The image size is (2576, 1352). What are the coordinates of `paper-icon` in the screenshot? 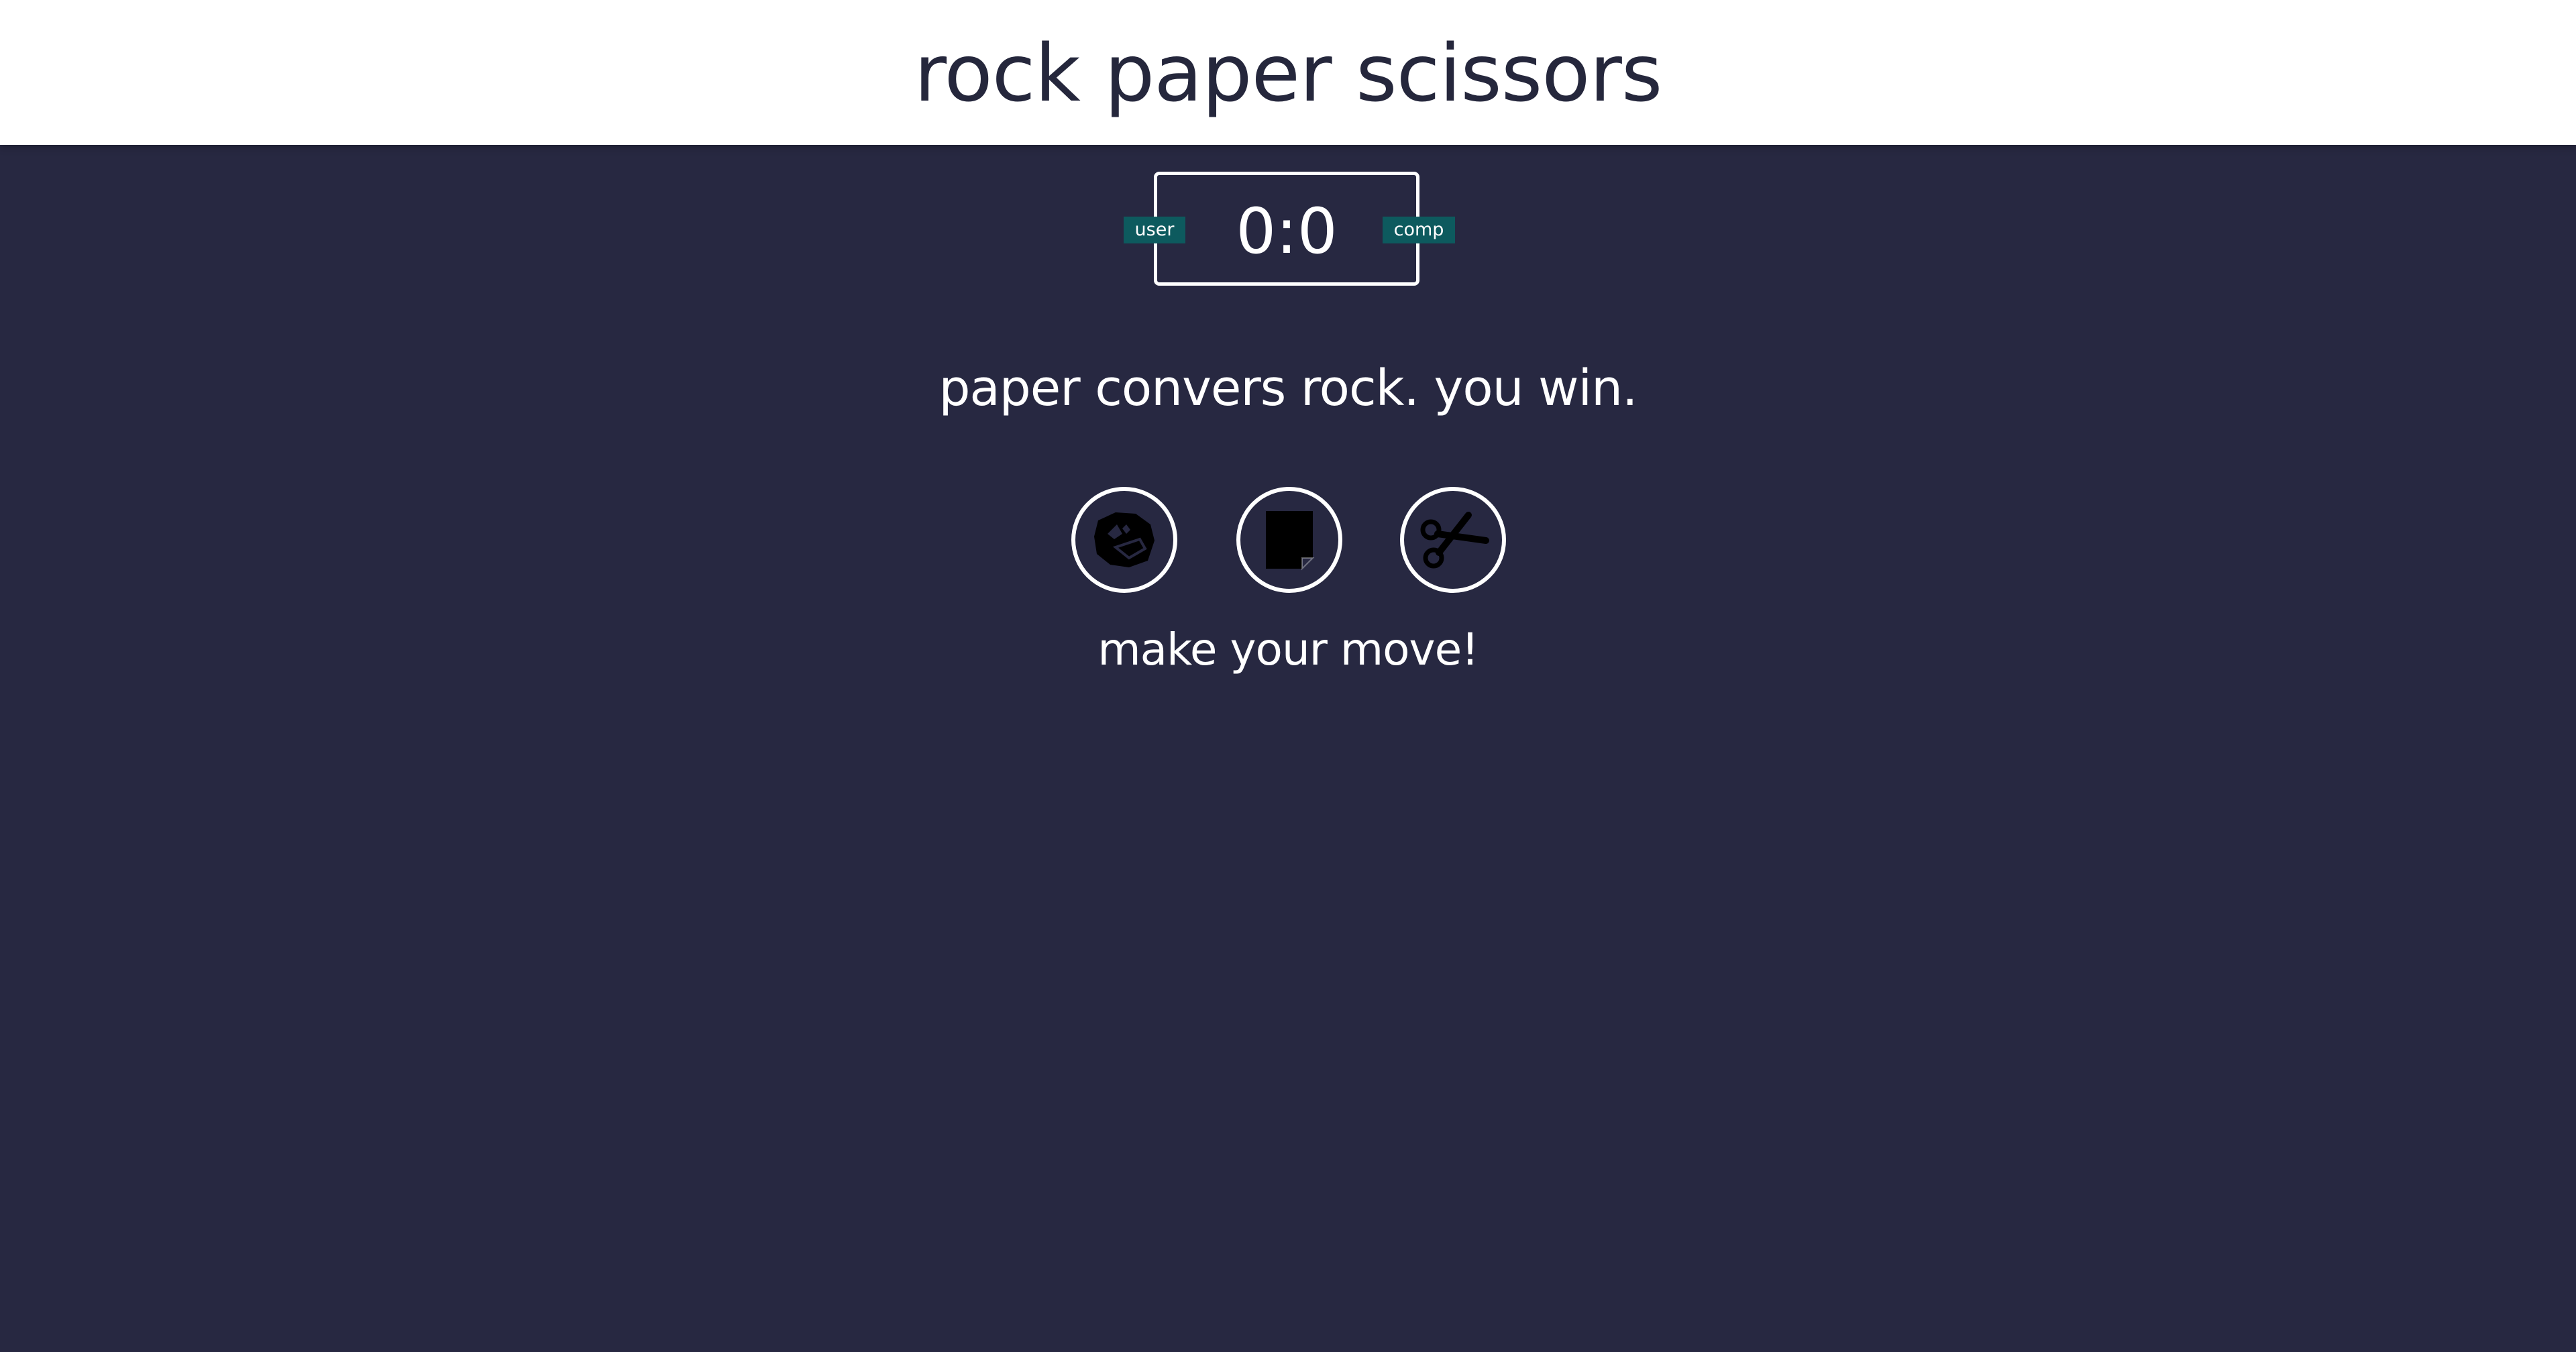 It's located at (1290, 541).